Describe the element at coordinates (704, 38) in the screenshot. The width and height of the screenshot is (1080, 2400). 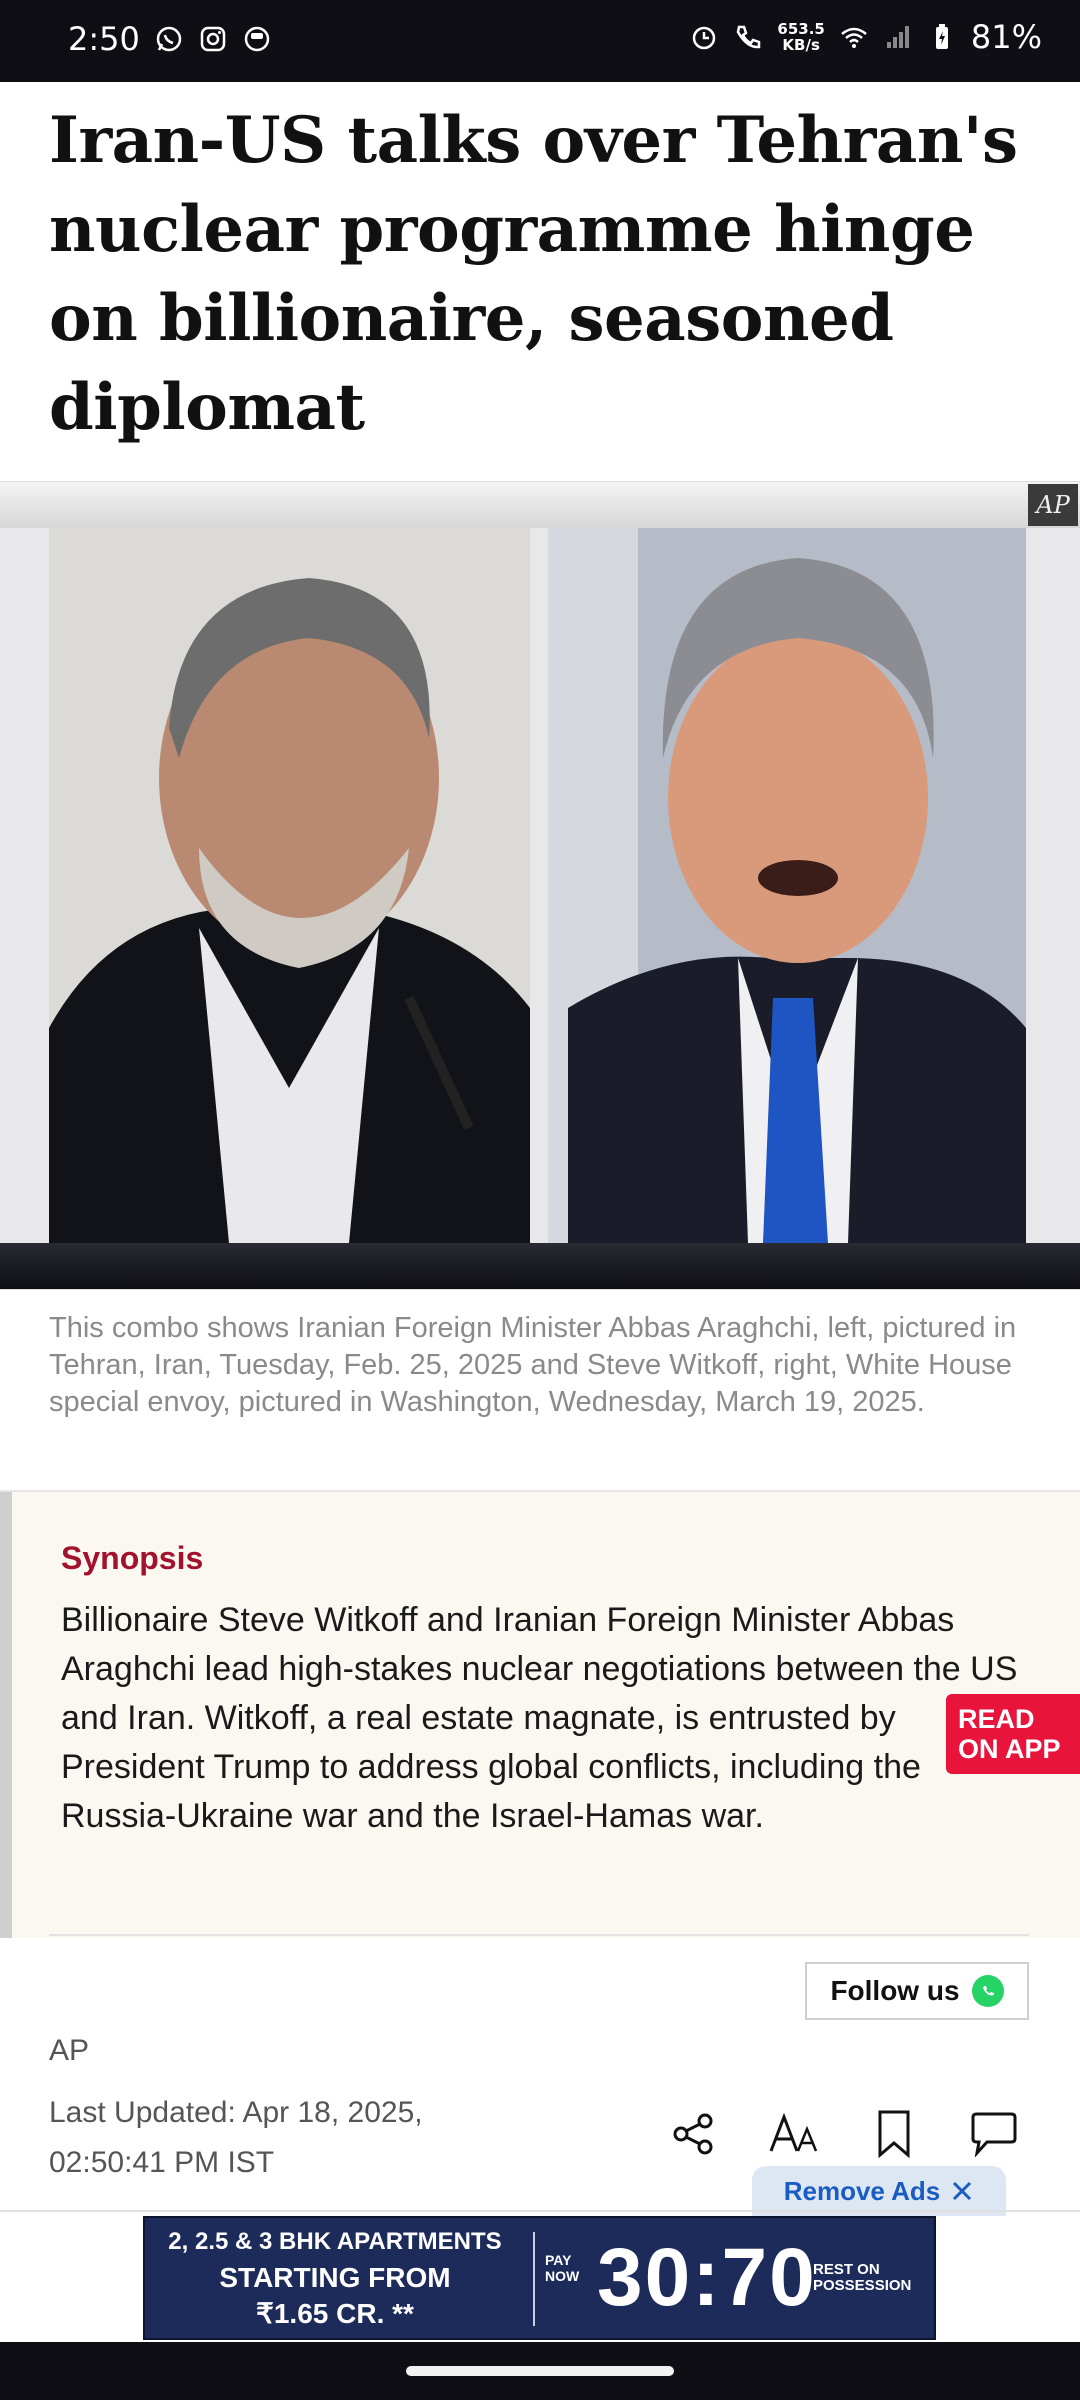
I see `alarm-icon` at that location.